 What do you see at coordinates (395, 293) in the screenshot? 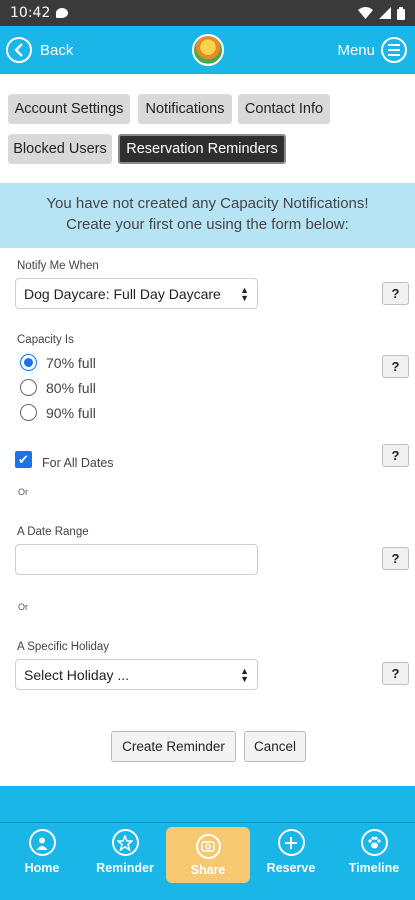
I see `notify-help-button: ?` at bounding box center [395, 293].